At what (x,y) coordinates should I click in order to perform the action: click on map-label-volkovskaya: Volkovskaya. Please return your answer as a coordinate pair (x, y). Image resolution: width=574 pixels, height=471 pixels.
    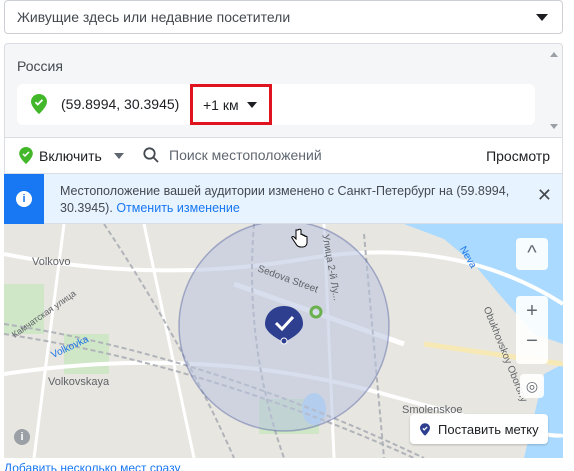
    Looking at the image, I should click on (79, 382).